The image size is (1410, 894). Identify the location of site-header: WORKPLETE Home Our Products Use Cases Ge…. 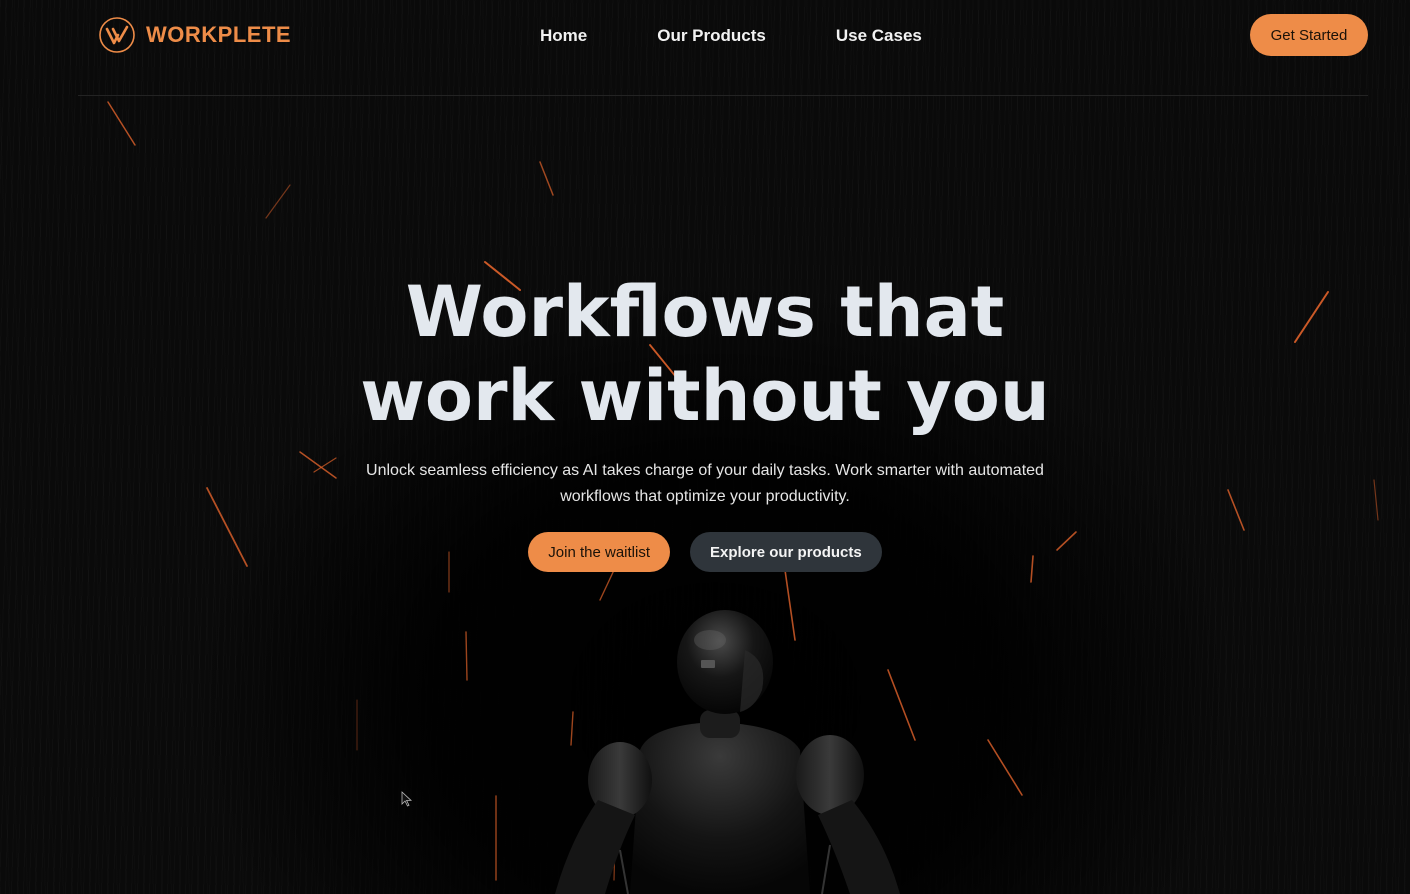
(723, 48).